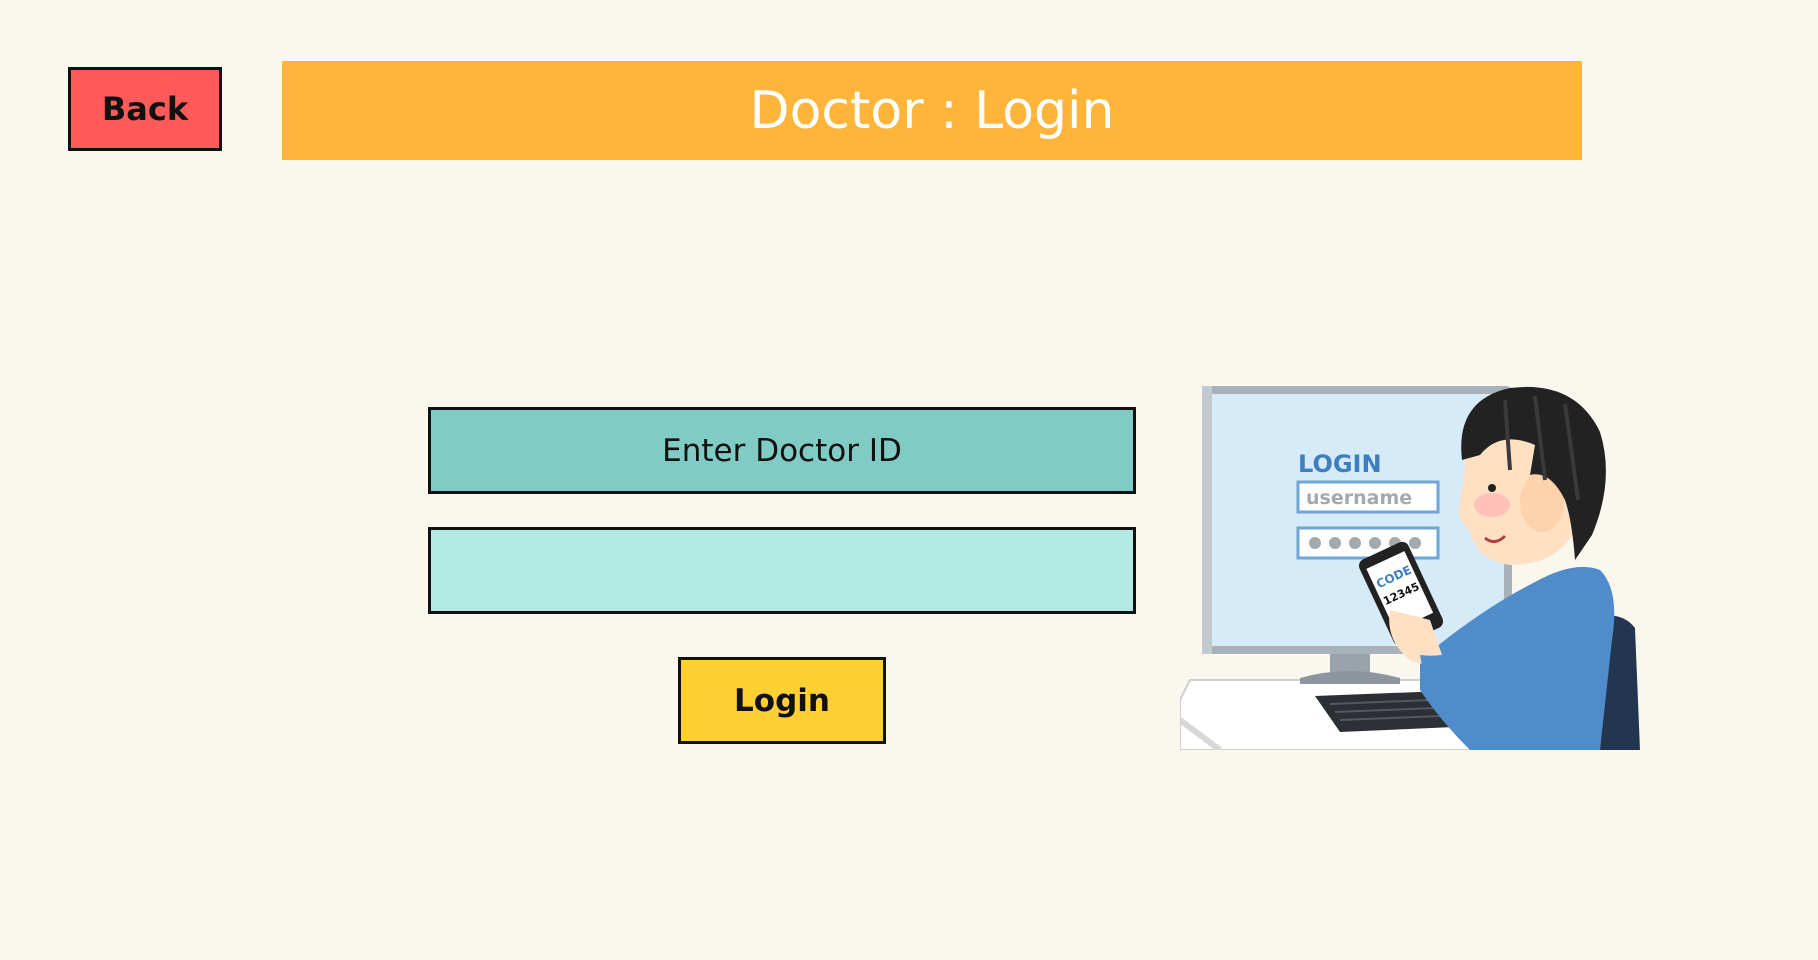 This screenshot has width=1818, height=960. What do you see at coordinates (782, 700) in the screenshot?
I see `login-button: Login` at bounding box center [782, 700].